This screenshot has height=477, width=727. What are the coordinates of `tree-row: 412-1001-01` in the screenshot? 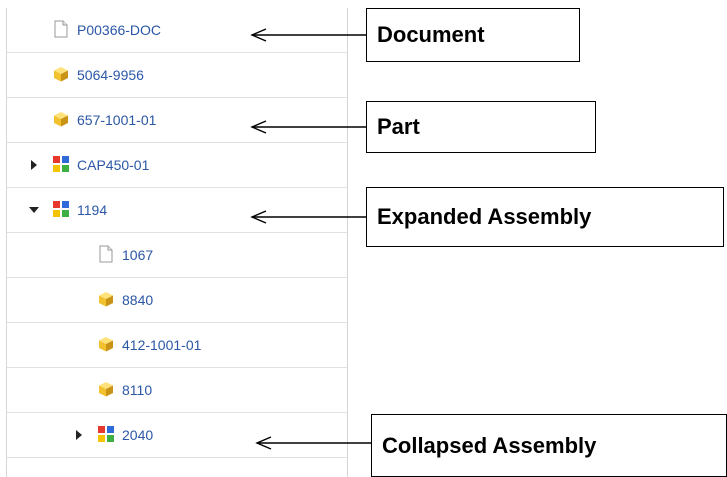 It's located at (177, 345).